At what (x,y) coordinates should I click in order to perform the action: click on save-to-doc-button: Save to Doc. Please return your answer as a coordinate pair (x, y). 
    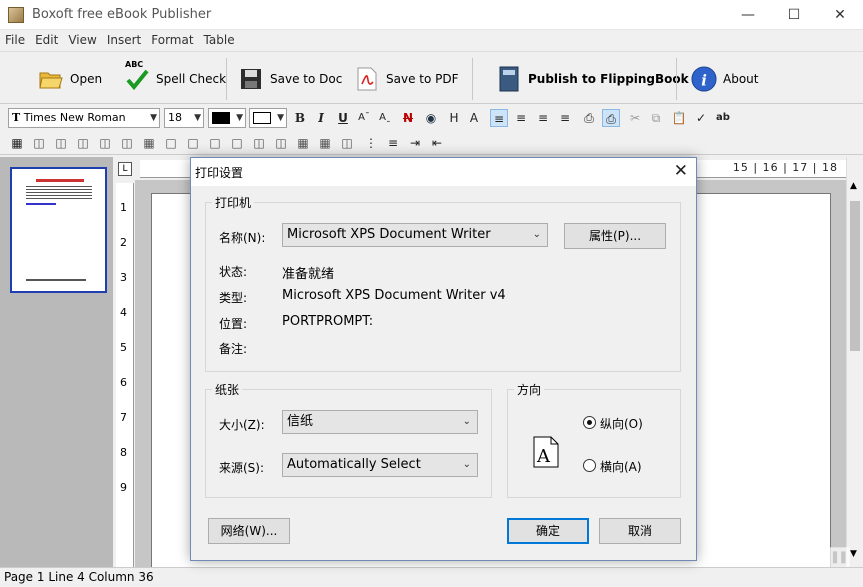
    Looking at the image, I should click on (290, 79).